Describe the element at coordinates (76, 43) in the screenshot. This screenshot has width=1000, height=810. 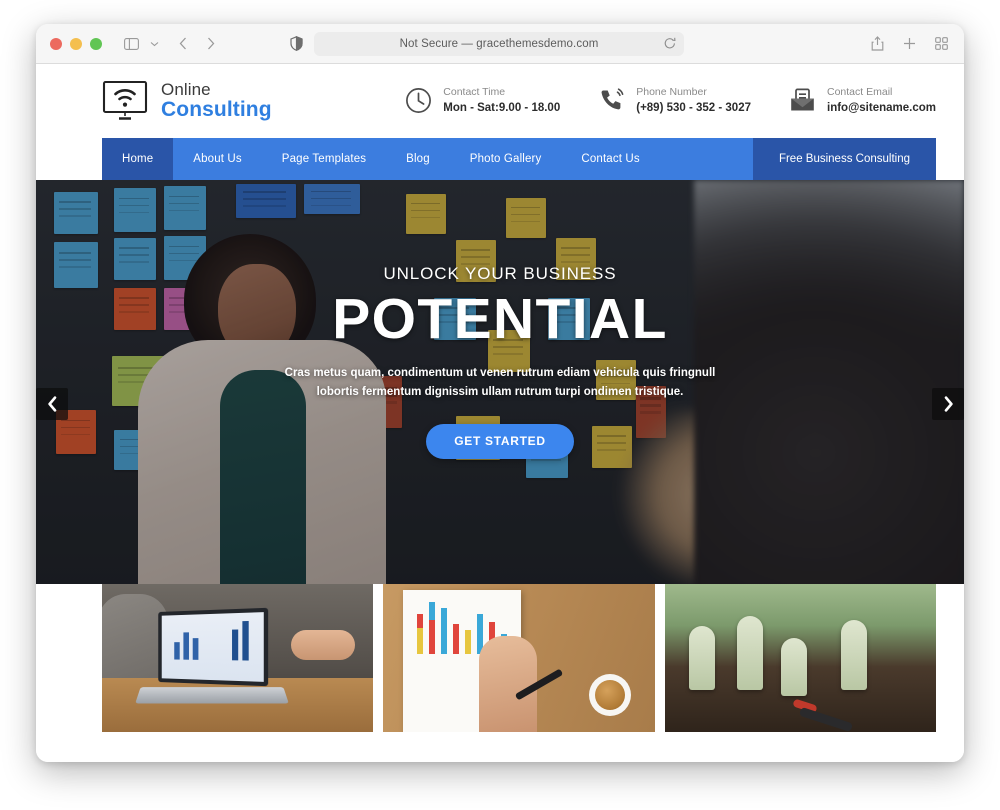
I see `minimize-window-button` at that location.